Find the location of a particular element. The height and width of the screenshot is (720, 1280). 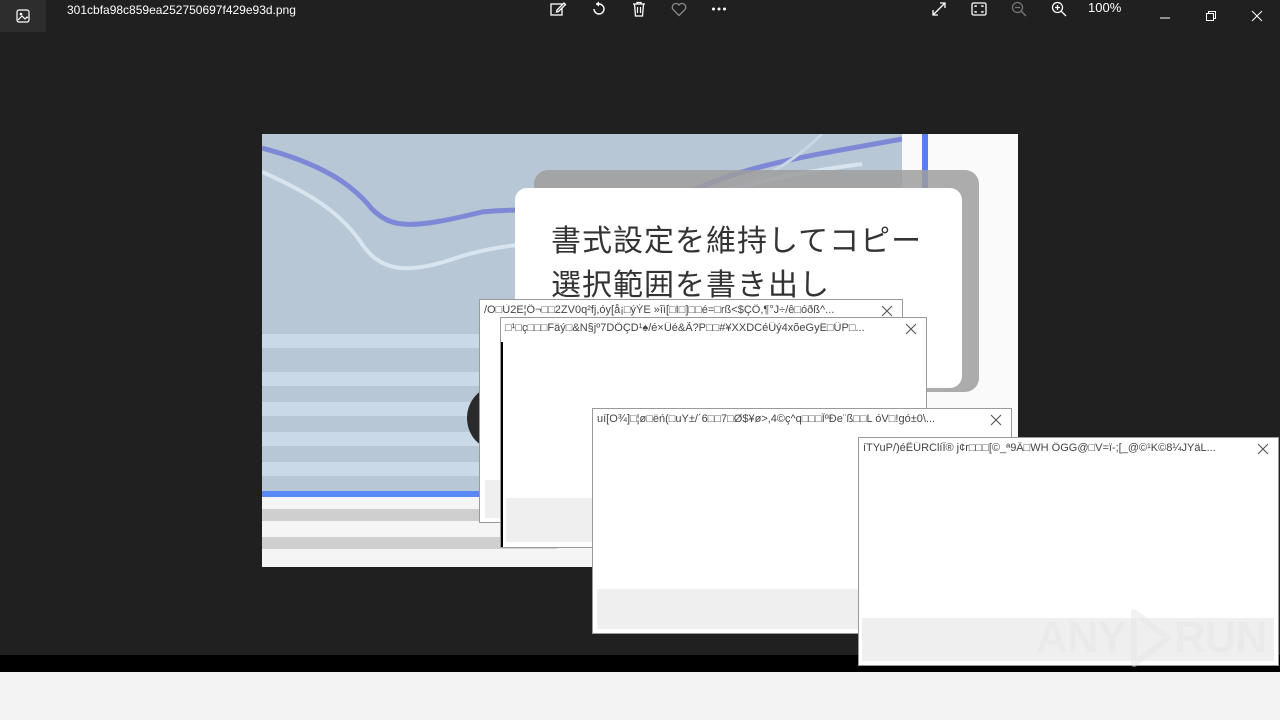

delete-icon is located at coordinates (639, 9).